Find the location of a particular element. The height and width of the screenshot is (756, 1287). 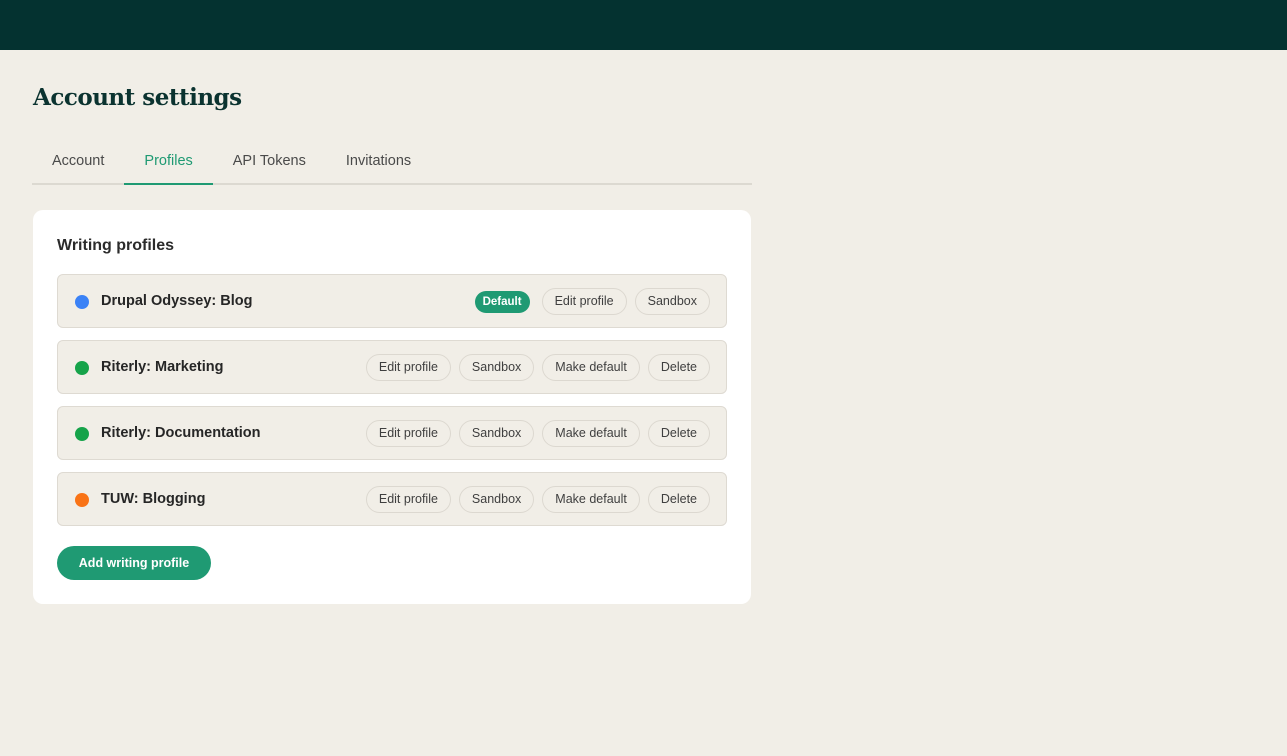

profile-name: Drupal Odyssey: Blog is located at coordinates (177, 301).